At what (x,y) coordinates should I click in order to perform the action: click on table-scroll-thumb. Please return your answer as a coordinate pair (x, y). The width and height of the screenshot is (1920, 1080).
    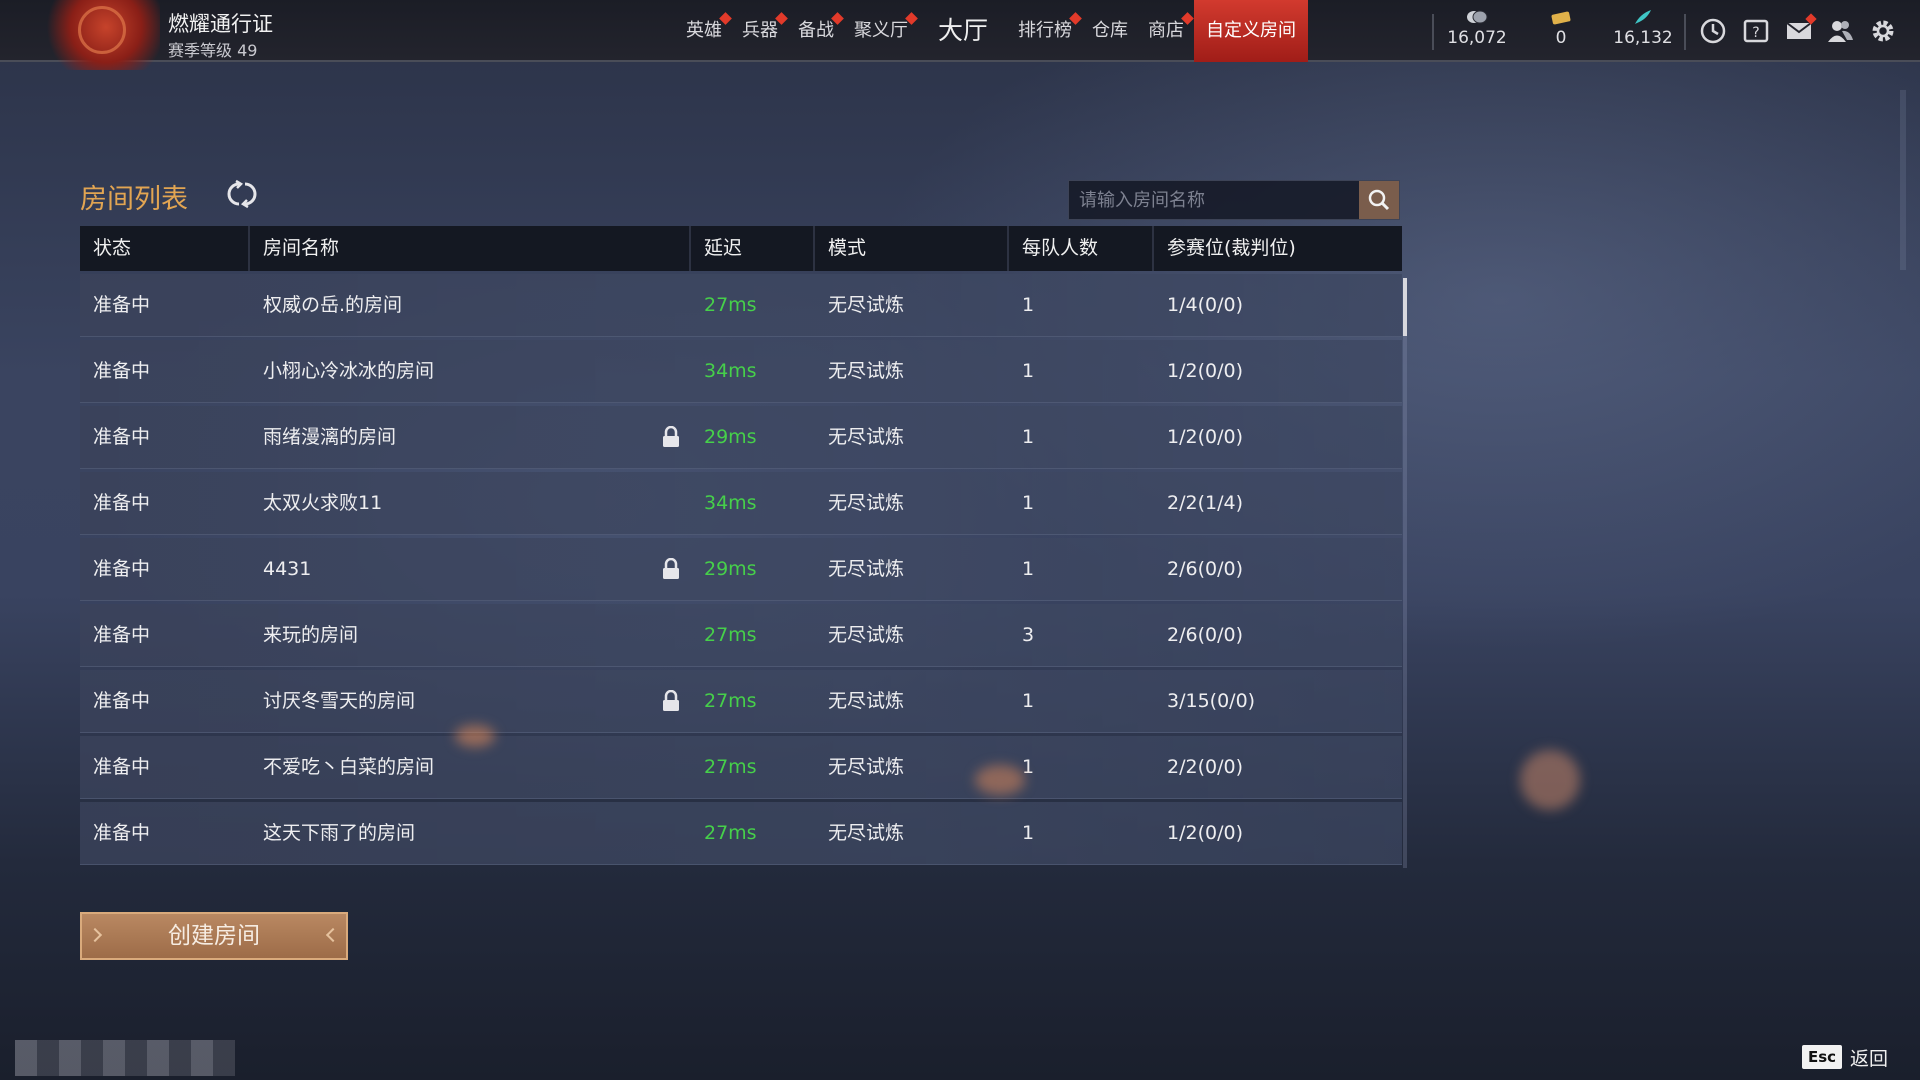
    Looking at the image, I should click on (1405, 307).